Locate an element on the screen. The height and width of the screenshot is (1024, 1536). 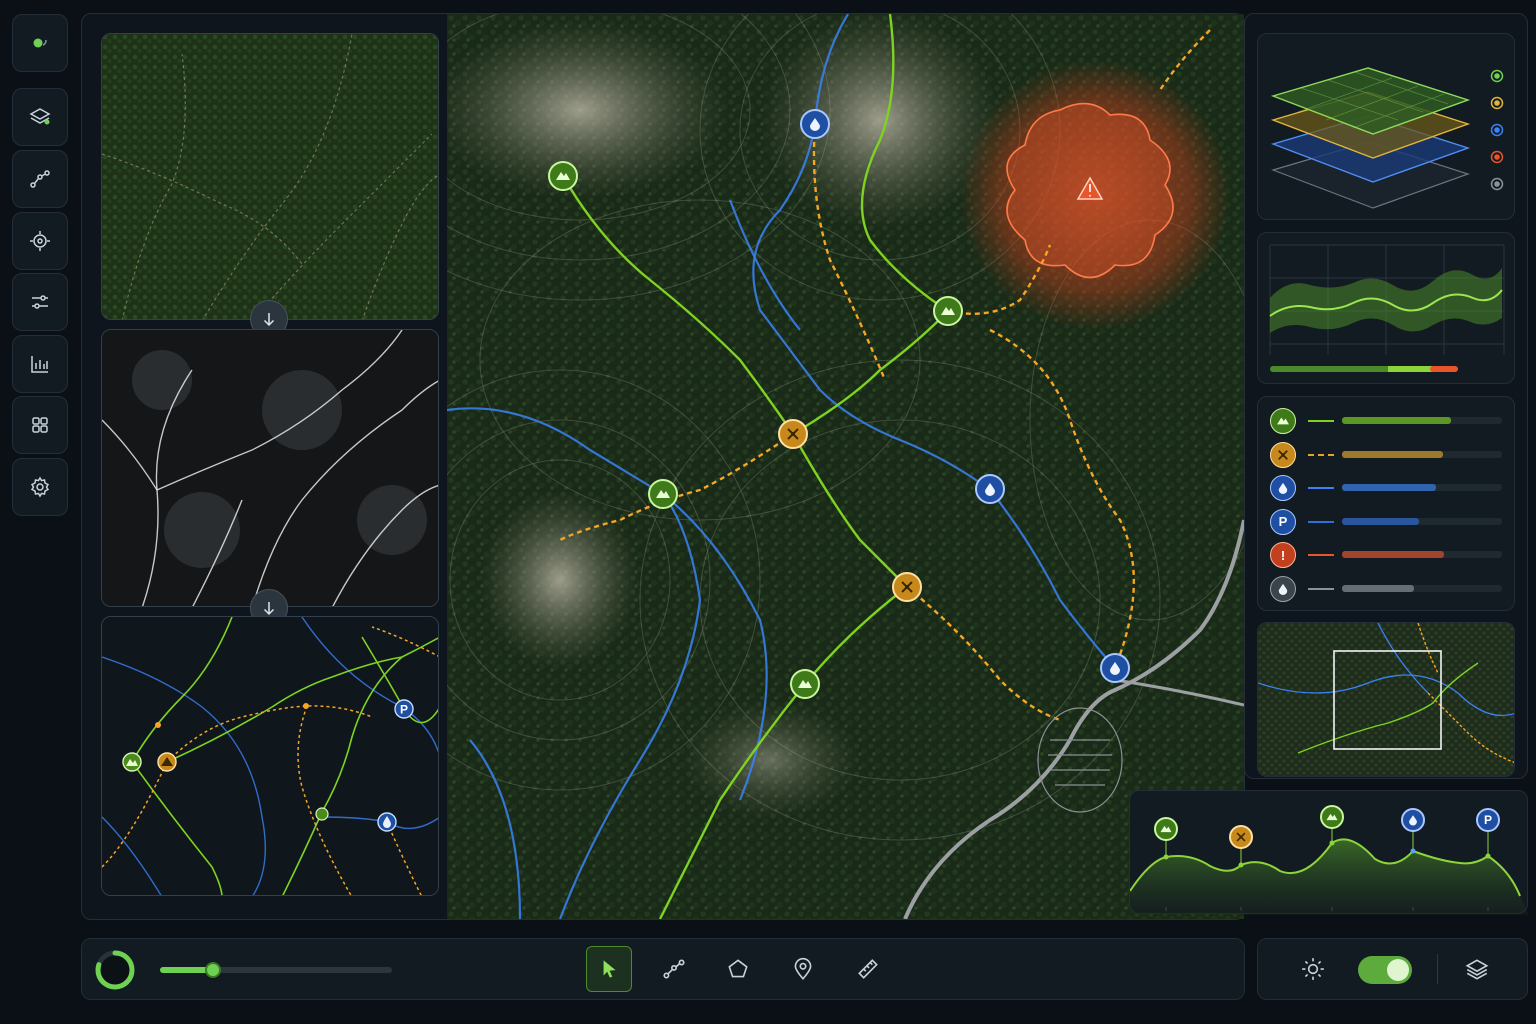
timeline-slider is located at coordinates (276, 970).